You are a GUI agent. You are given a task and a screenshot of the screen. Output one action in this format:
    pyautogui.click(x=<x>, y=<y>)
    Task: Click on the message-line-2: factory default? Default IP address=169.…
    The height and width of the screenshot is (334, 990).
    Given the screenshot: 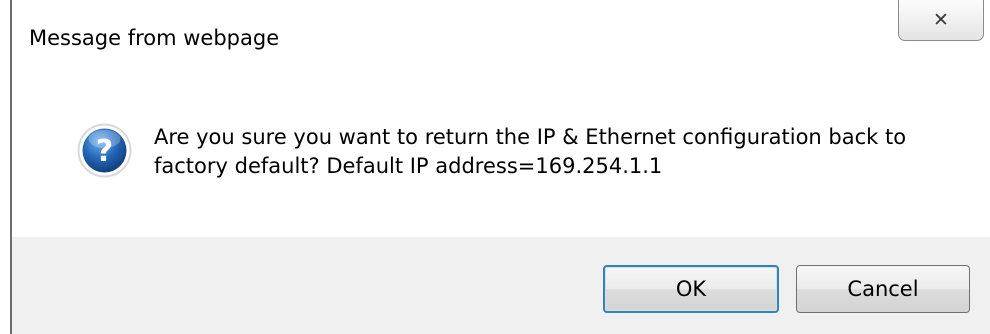 What is the action you would take?
    pyautogui.click(x=408, y=166)
    